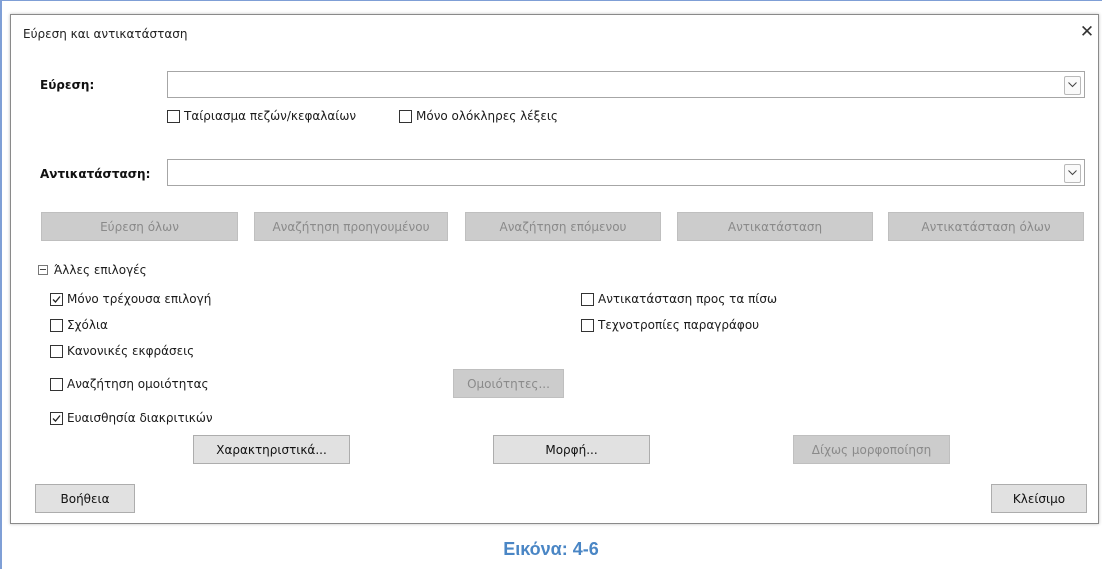 Image resolution: width=1102 pixels, height=569 pixels. I want to click on replace-backwards-label: Αντικατάσταση προς τα πίσω, so click(688, 299).